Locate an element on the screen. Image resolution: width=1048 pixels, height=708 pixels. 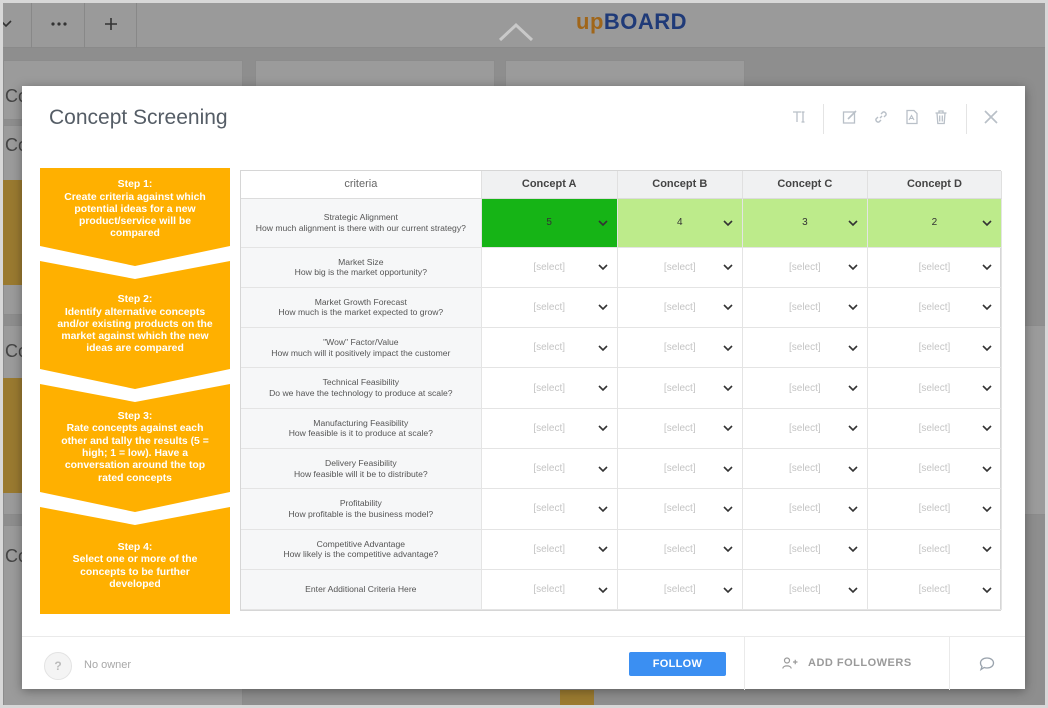
score-value: 4 is located at coordinates (679, 222).